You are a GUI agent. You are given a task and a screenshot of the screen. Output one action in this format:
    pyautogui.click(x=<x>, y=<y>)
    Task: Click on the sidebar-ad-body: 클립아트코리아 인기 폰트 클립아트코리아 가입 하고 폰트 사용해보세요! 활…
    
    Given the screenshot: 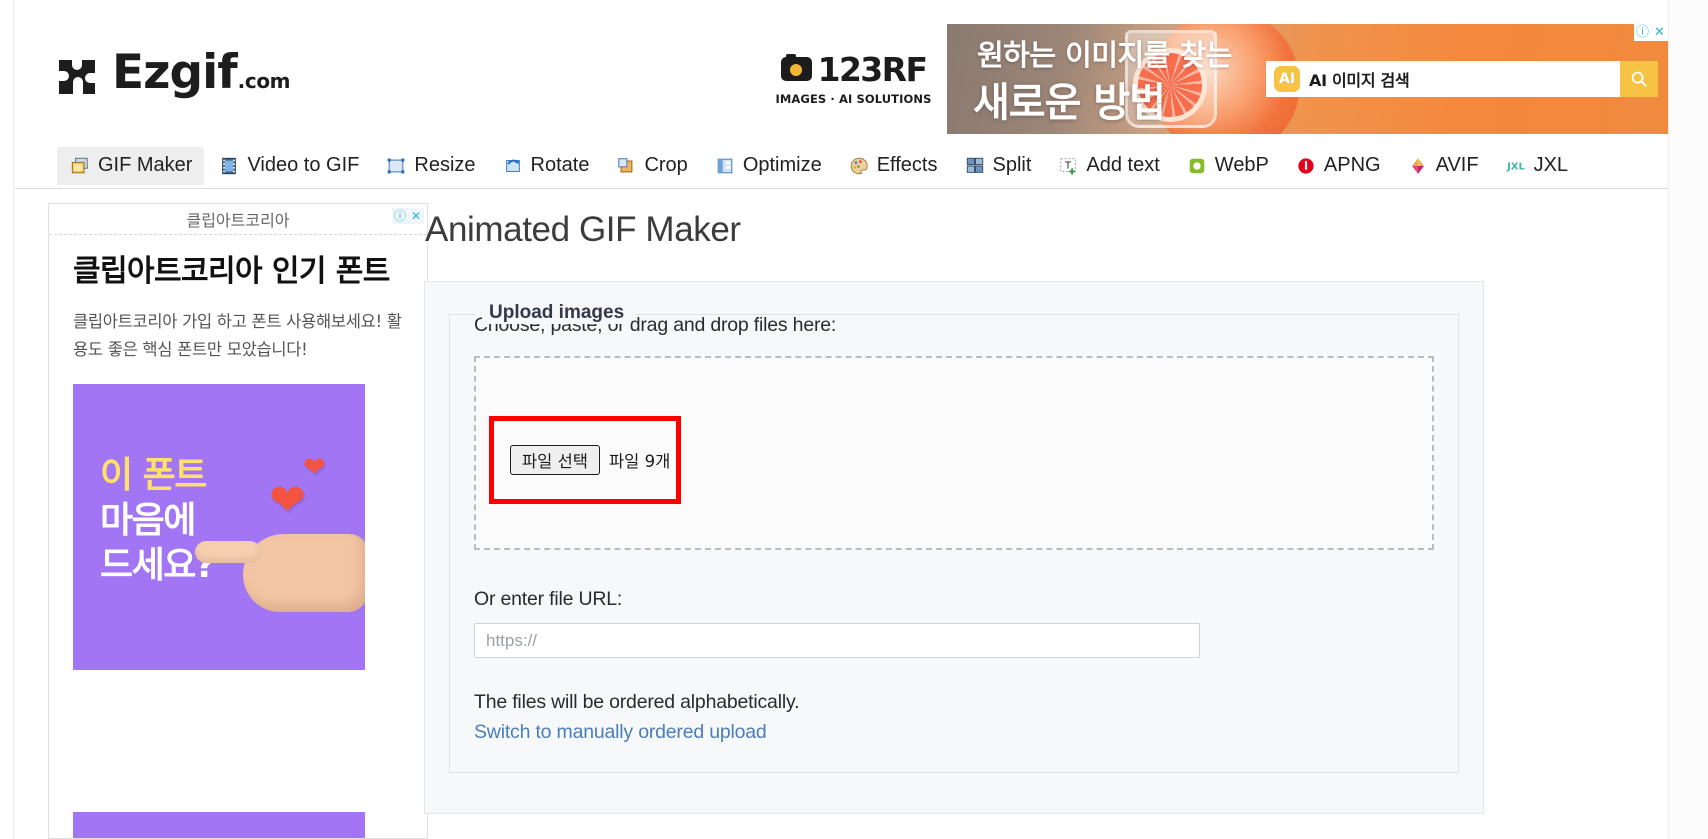 What is the action you would take?
    pyautogui.click(x=238, y=452)
    